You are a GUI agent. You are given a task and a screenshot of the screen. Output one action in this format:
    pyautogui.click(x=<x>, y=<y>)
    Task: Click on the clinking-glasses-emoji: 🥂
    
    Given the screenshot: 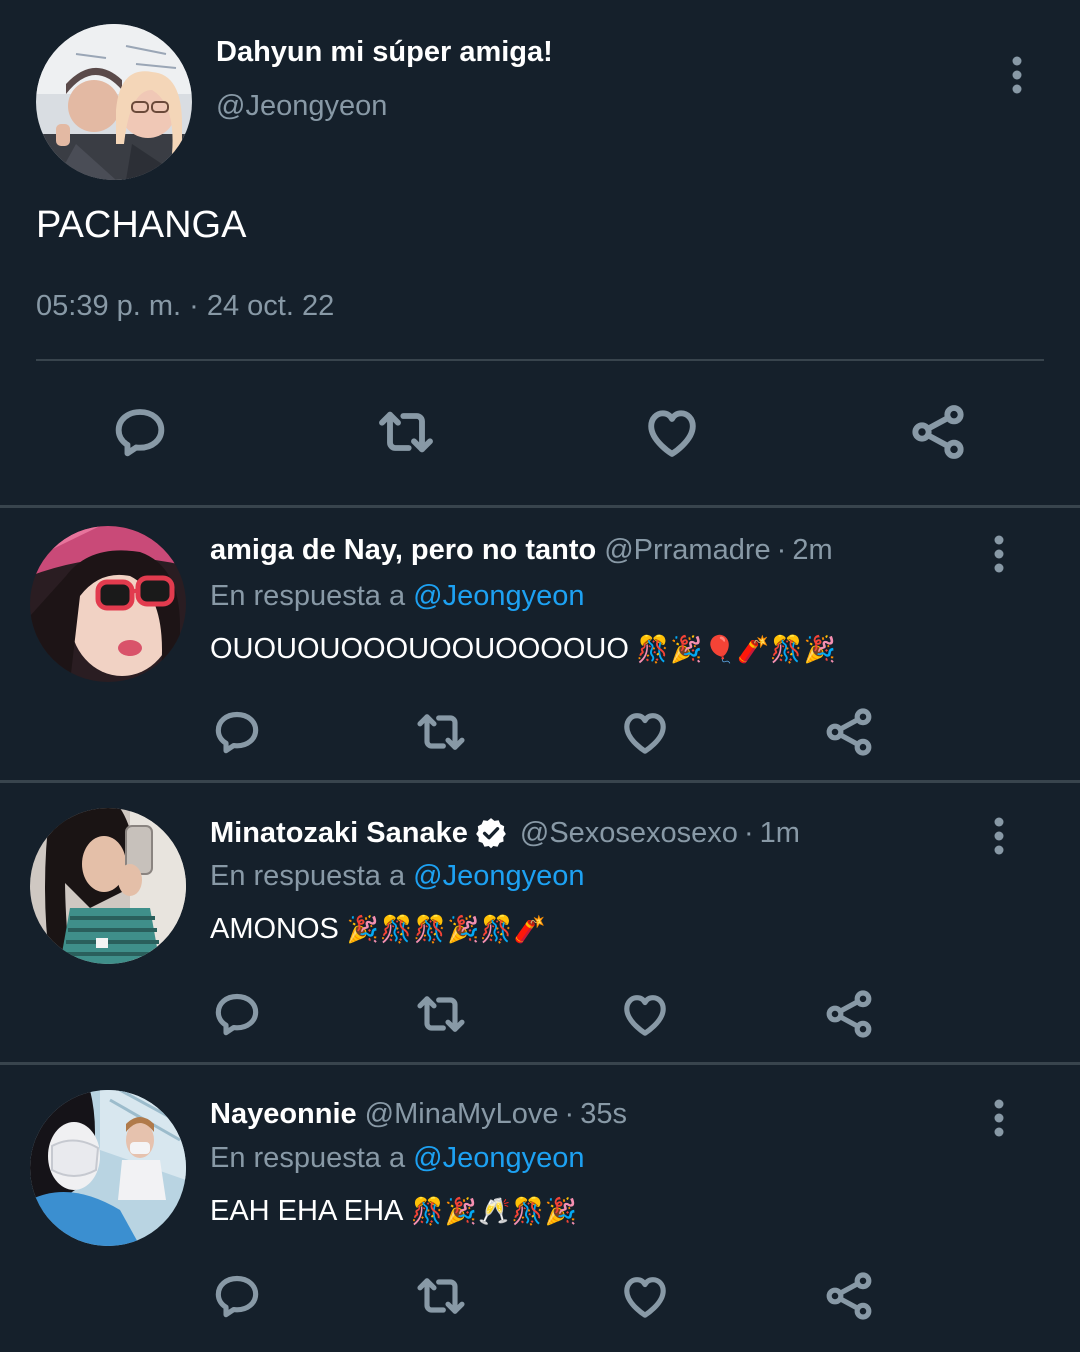 What is the action you would take?
    pyautogui.click(x=494, y=1211)
    